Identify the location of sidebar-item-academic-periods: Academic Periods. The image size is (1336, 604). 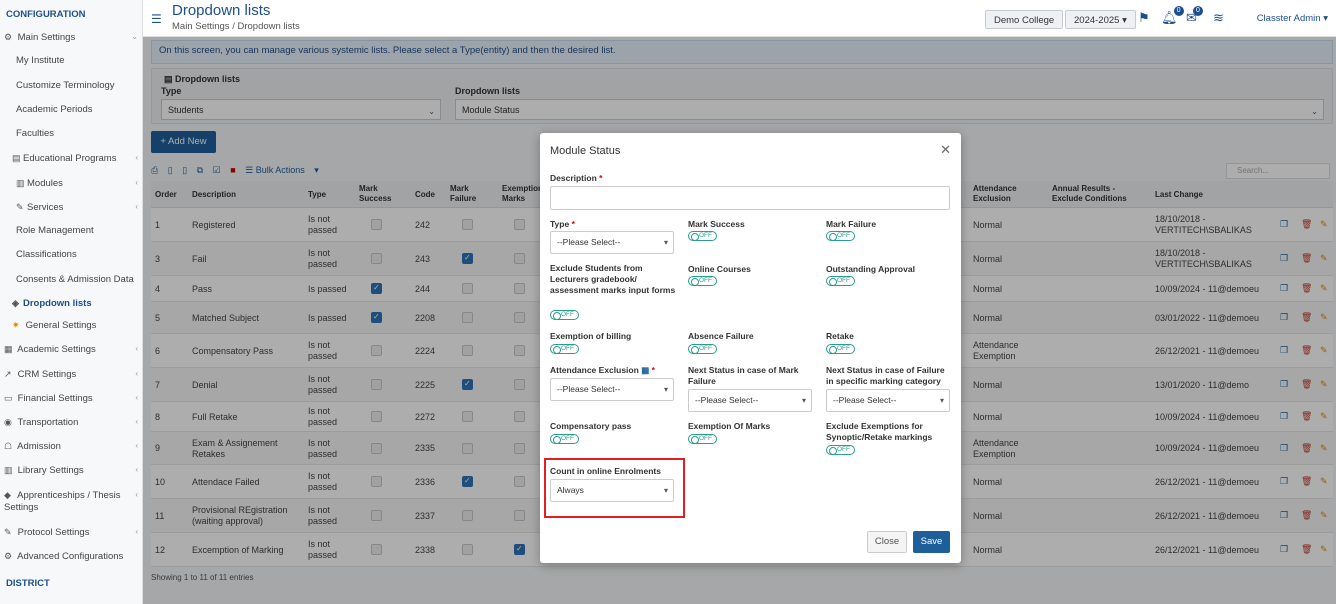
(71, 110).